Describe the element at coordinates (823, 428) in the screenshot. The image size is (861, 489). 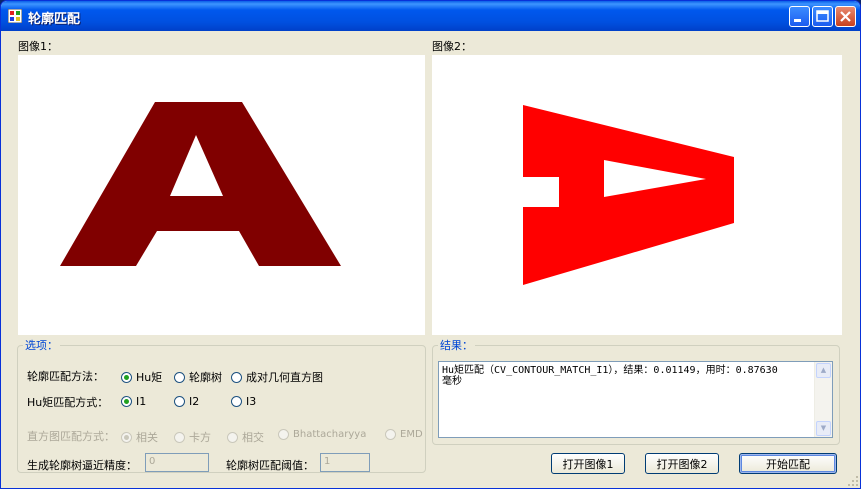
I see `scroll-down-icon: ▼` at that location.